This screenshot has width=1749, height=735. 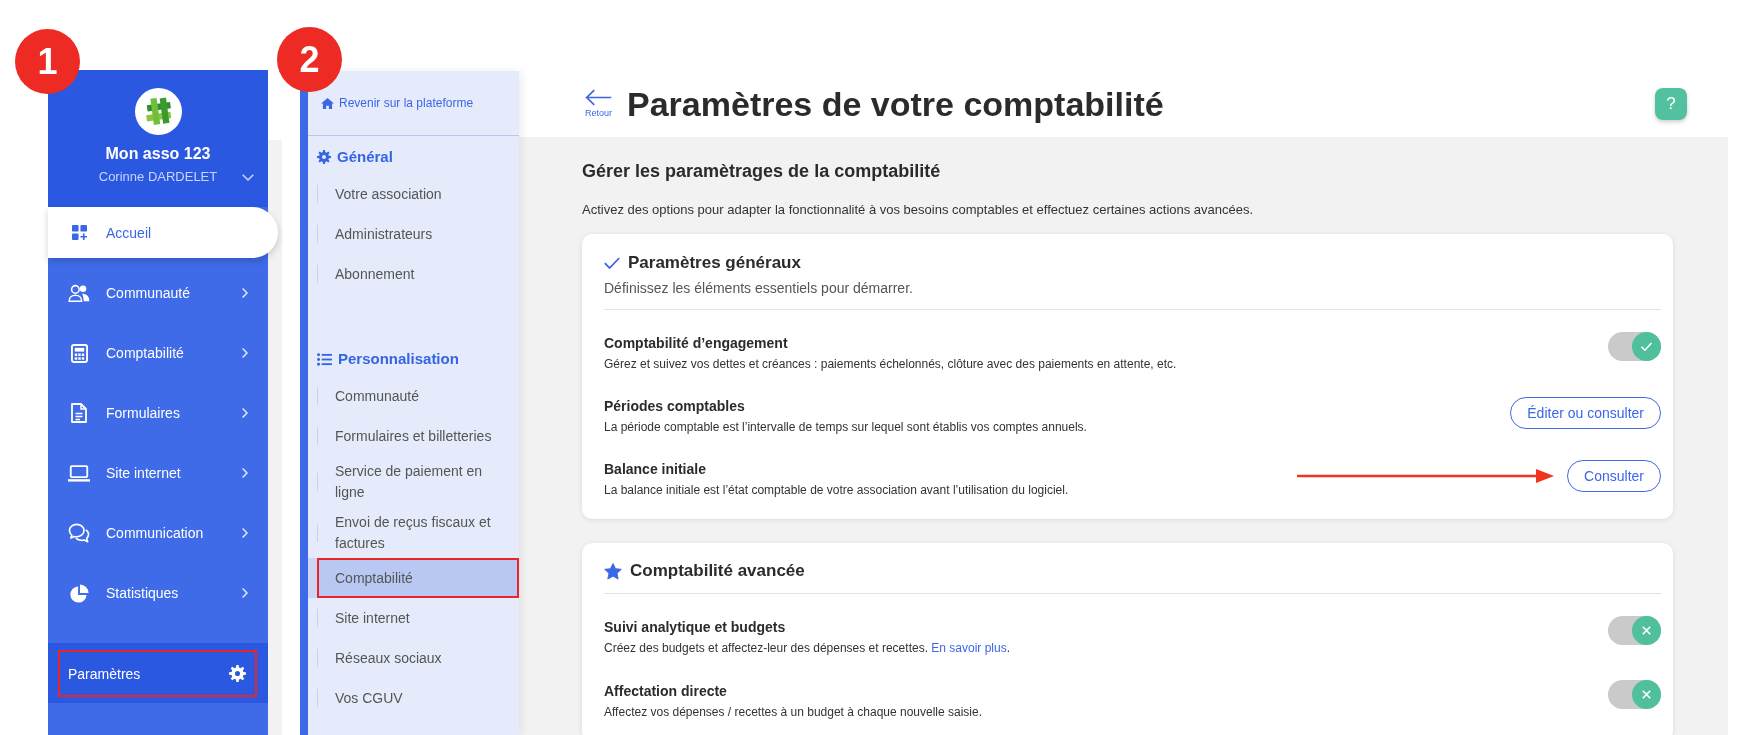 What do you see at coordinates (413, 274) in the screenshot?
I see `sub-nav-item: Abonnement` at bounding box center [413, 274].